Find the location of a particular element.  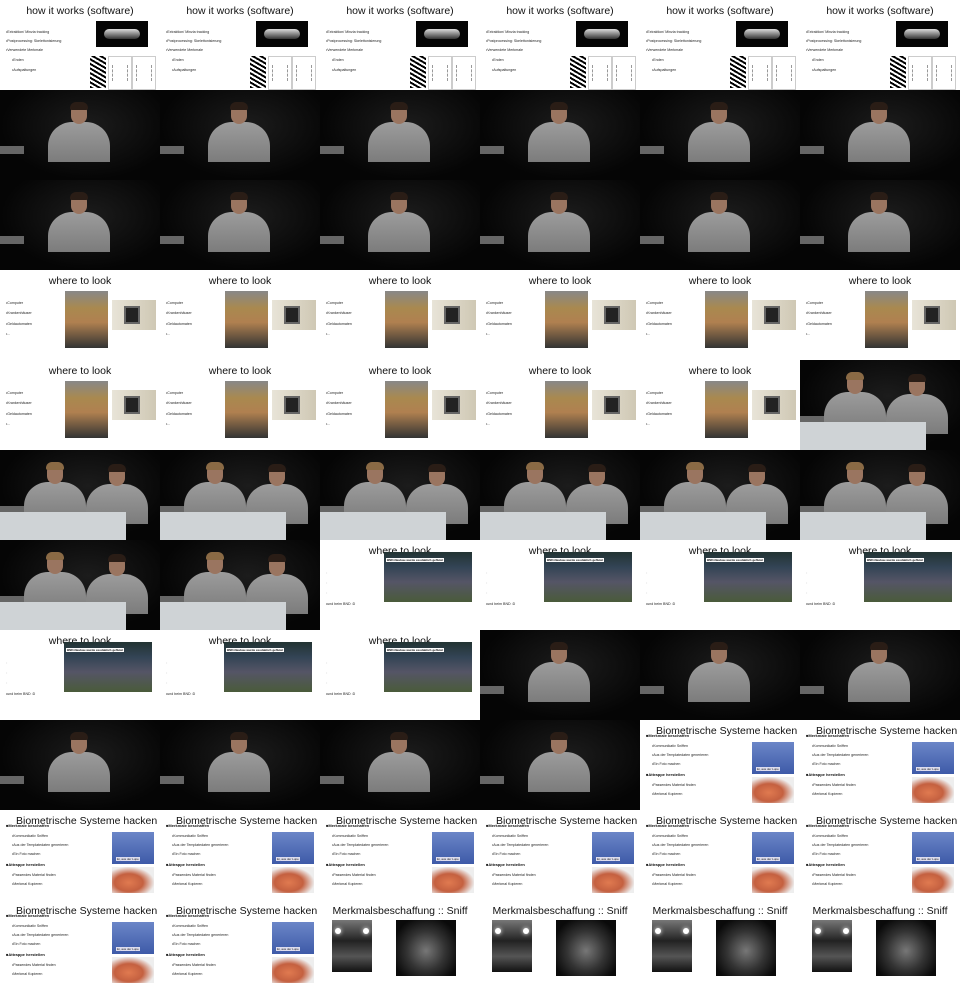

photo-caption: Ei, aus der Lupe is located at coordinates (288, 859).